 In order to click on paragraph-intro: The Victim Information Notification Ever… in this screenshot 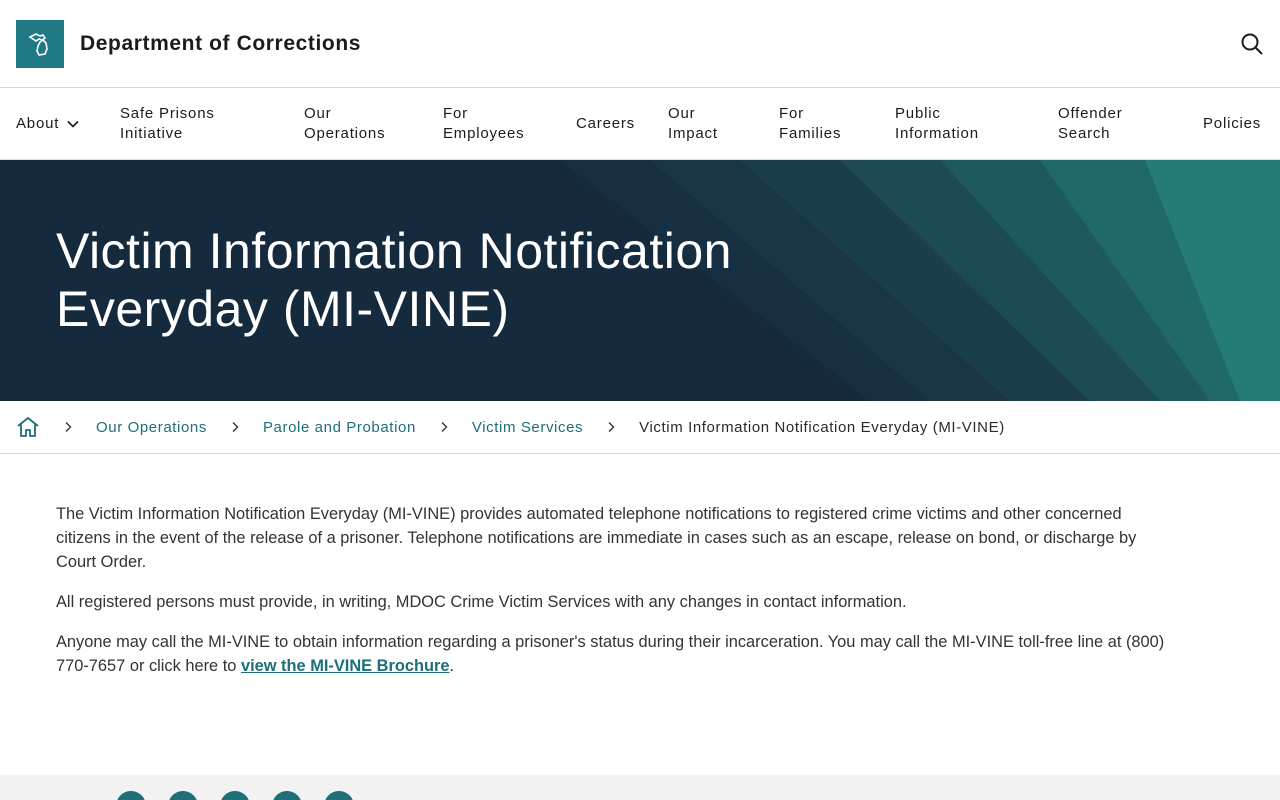, I will do `click(596, 538)`.